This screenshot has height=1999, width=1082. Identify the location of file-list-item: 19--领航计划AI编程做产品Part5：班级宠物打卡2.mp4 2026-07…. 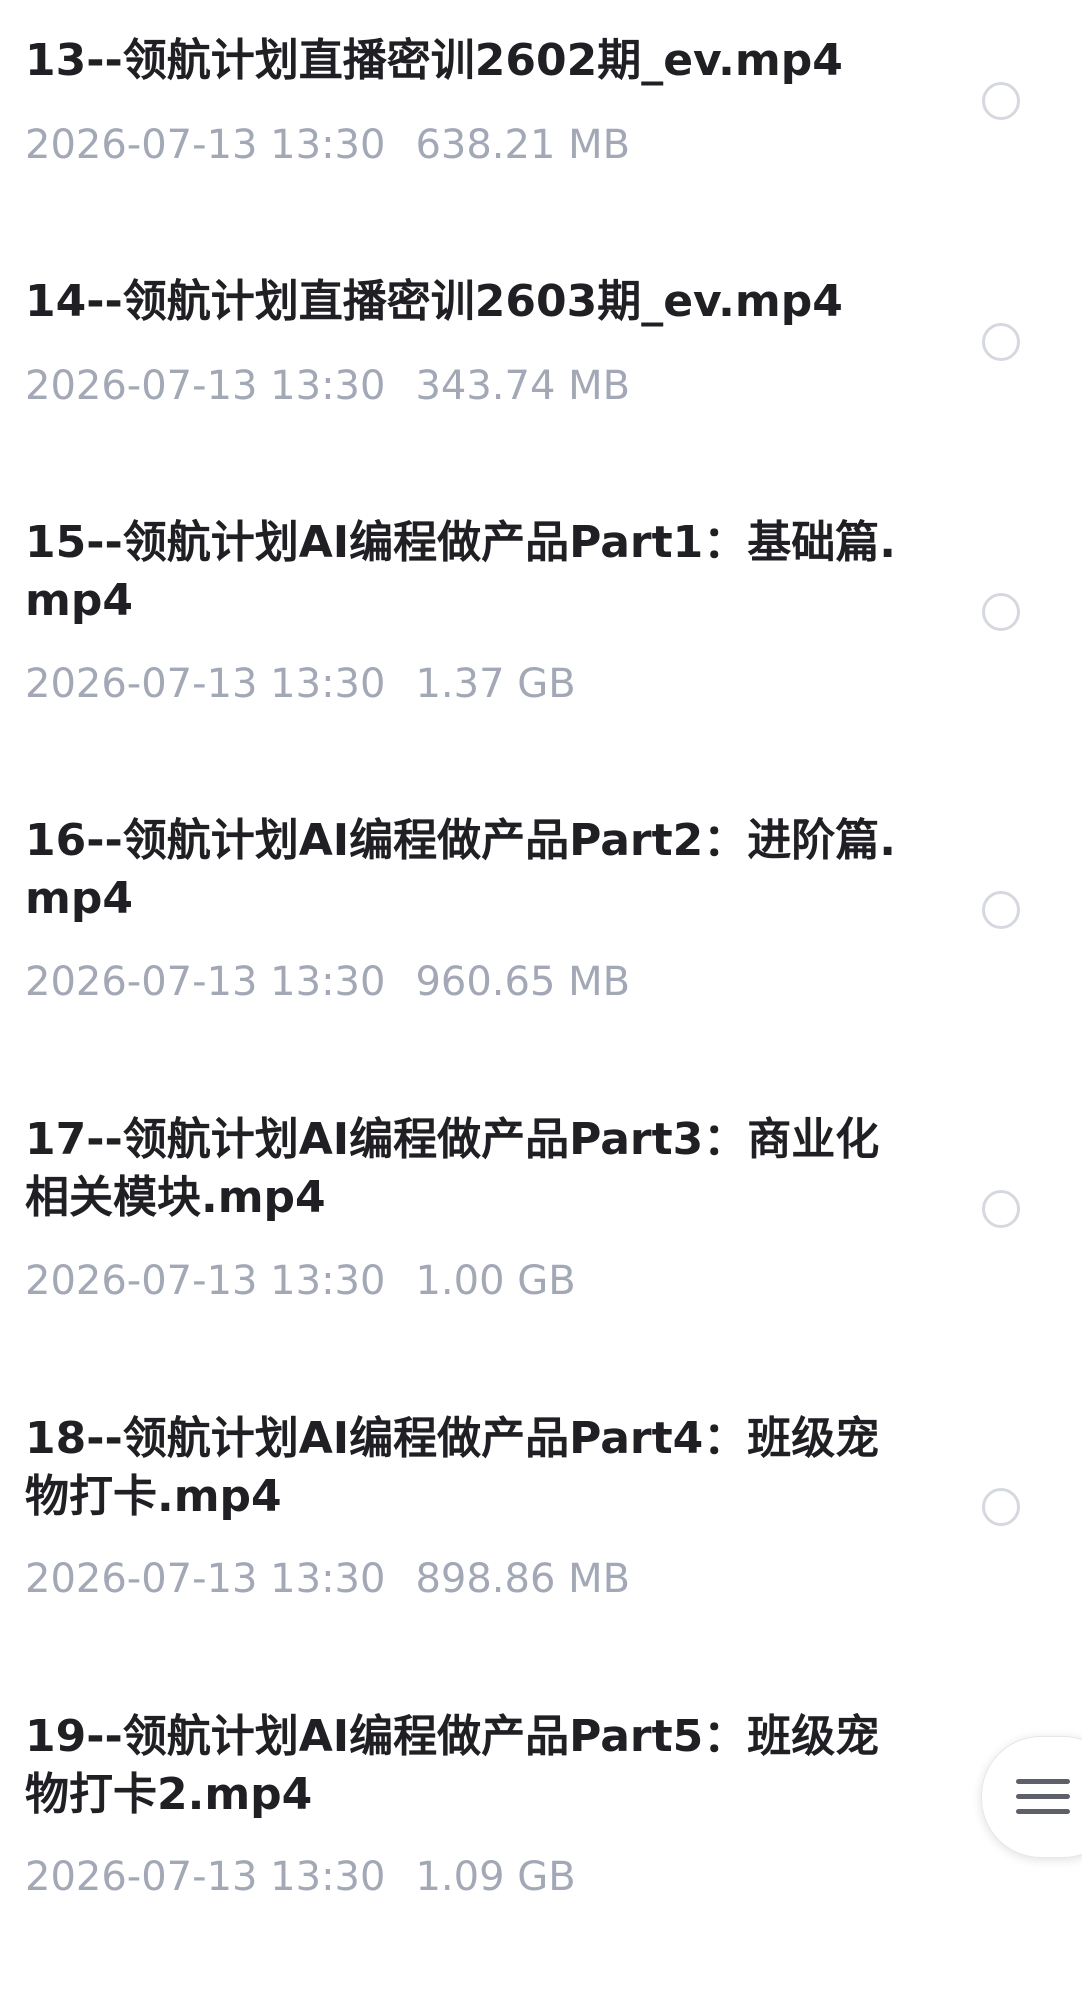
(541, 1823).